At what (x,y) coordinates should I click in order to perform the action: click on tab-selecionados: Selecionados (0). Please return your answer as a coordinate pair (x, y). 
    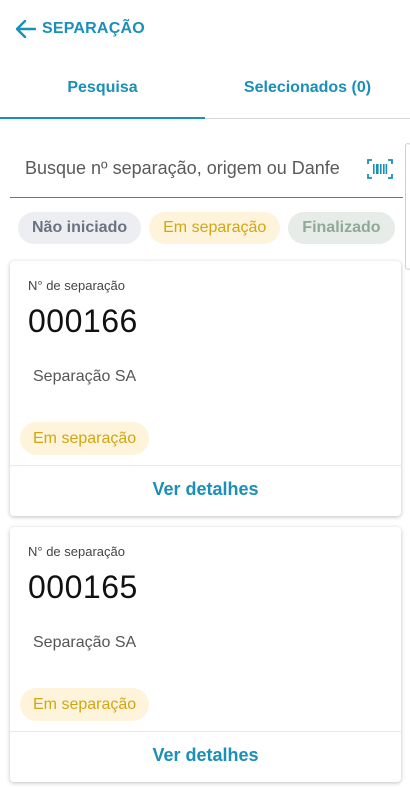
    Looking at the image, I should click on (307, 88).